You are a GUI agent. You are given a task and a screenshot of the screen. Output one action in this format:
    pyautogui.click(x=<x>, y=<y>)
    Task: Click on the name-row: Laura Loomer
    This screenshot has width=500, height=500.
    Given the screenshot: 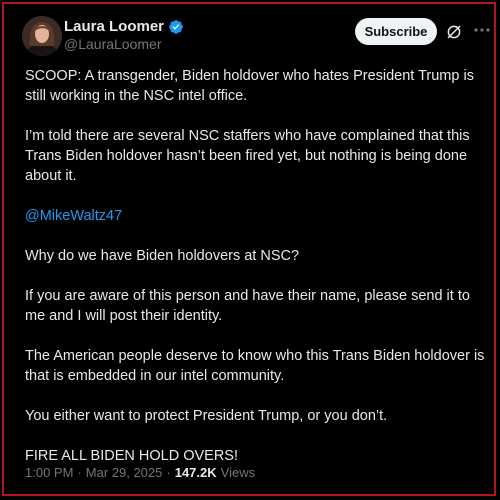 What is the action you would take?
    pyautogui.click(x=124, y=26)
    